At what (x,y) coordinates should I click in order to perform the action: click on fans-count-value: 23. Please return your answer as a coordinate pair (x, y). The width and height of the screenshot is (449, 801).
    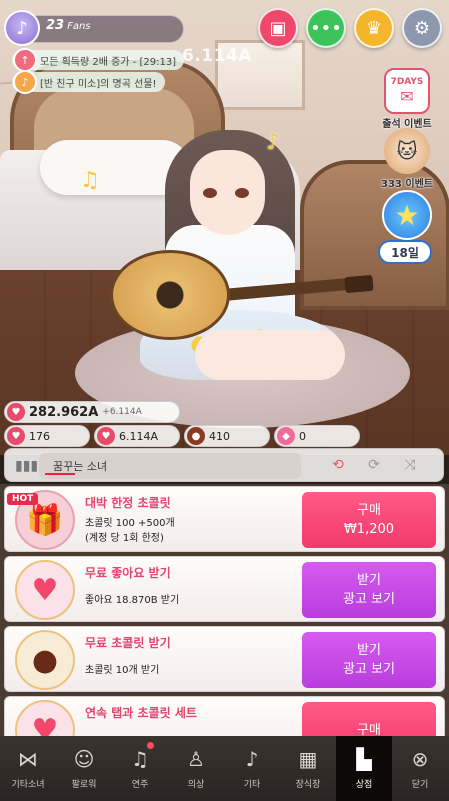
    Looking at the image, I should click on (55, 25).